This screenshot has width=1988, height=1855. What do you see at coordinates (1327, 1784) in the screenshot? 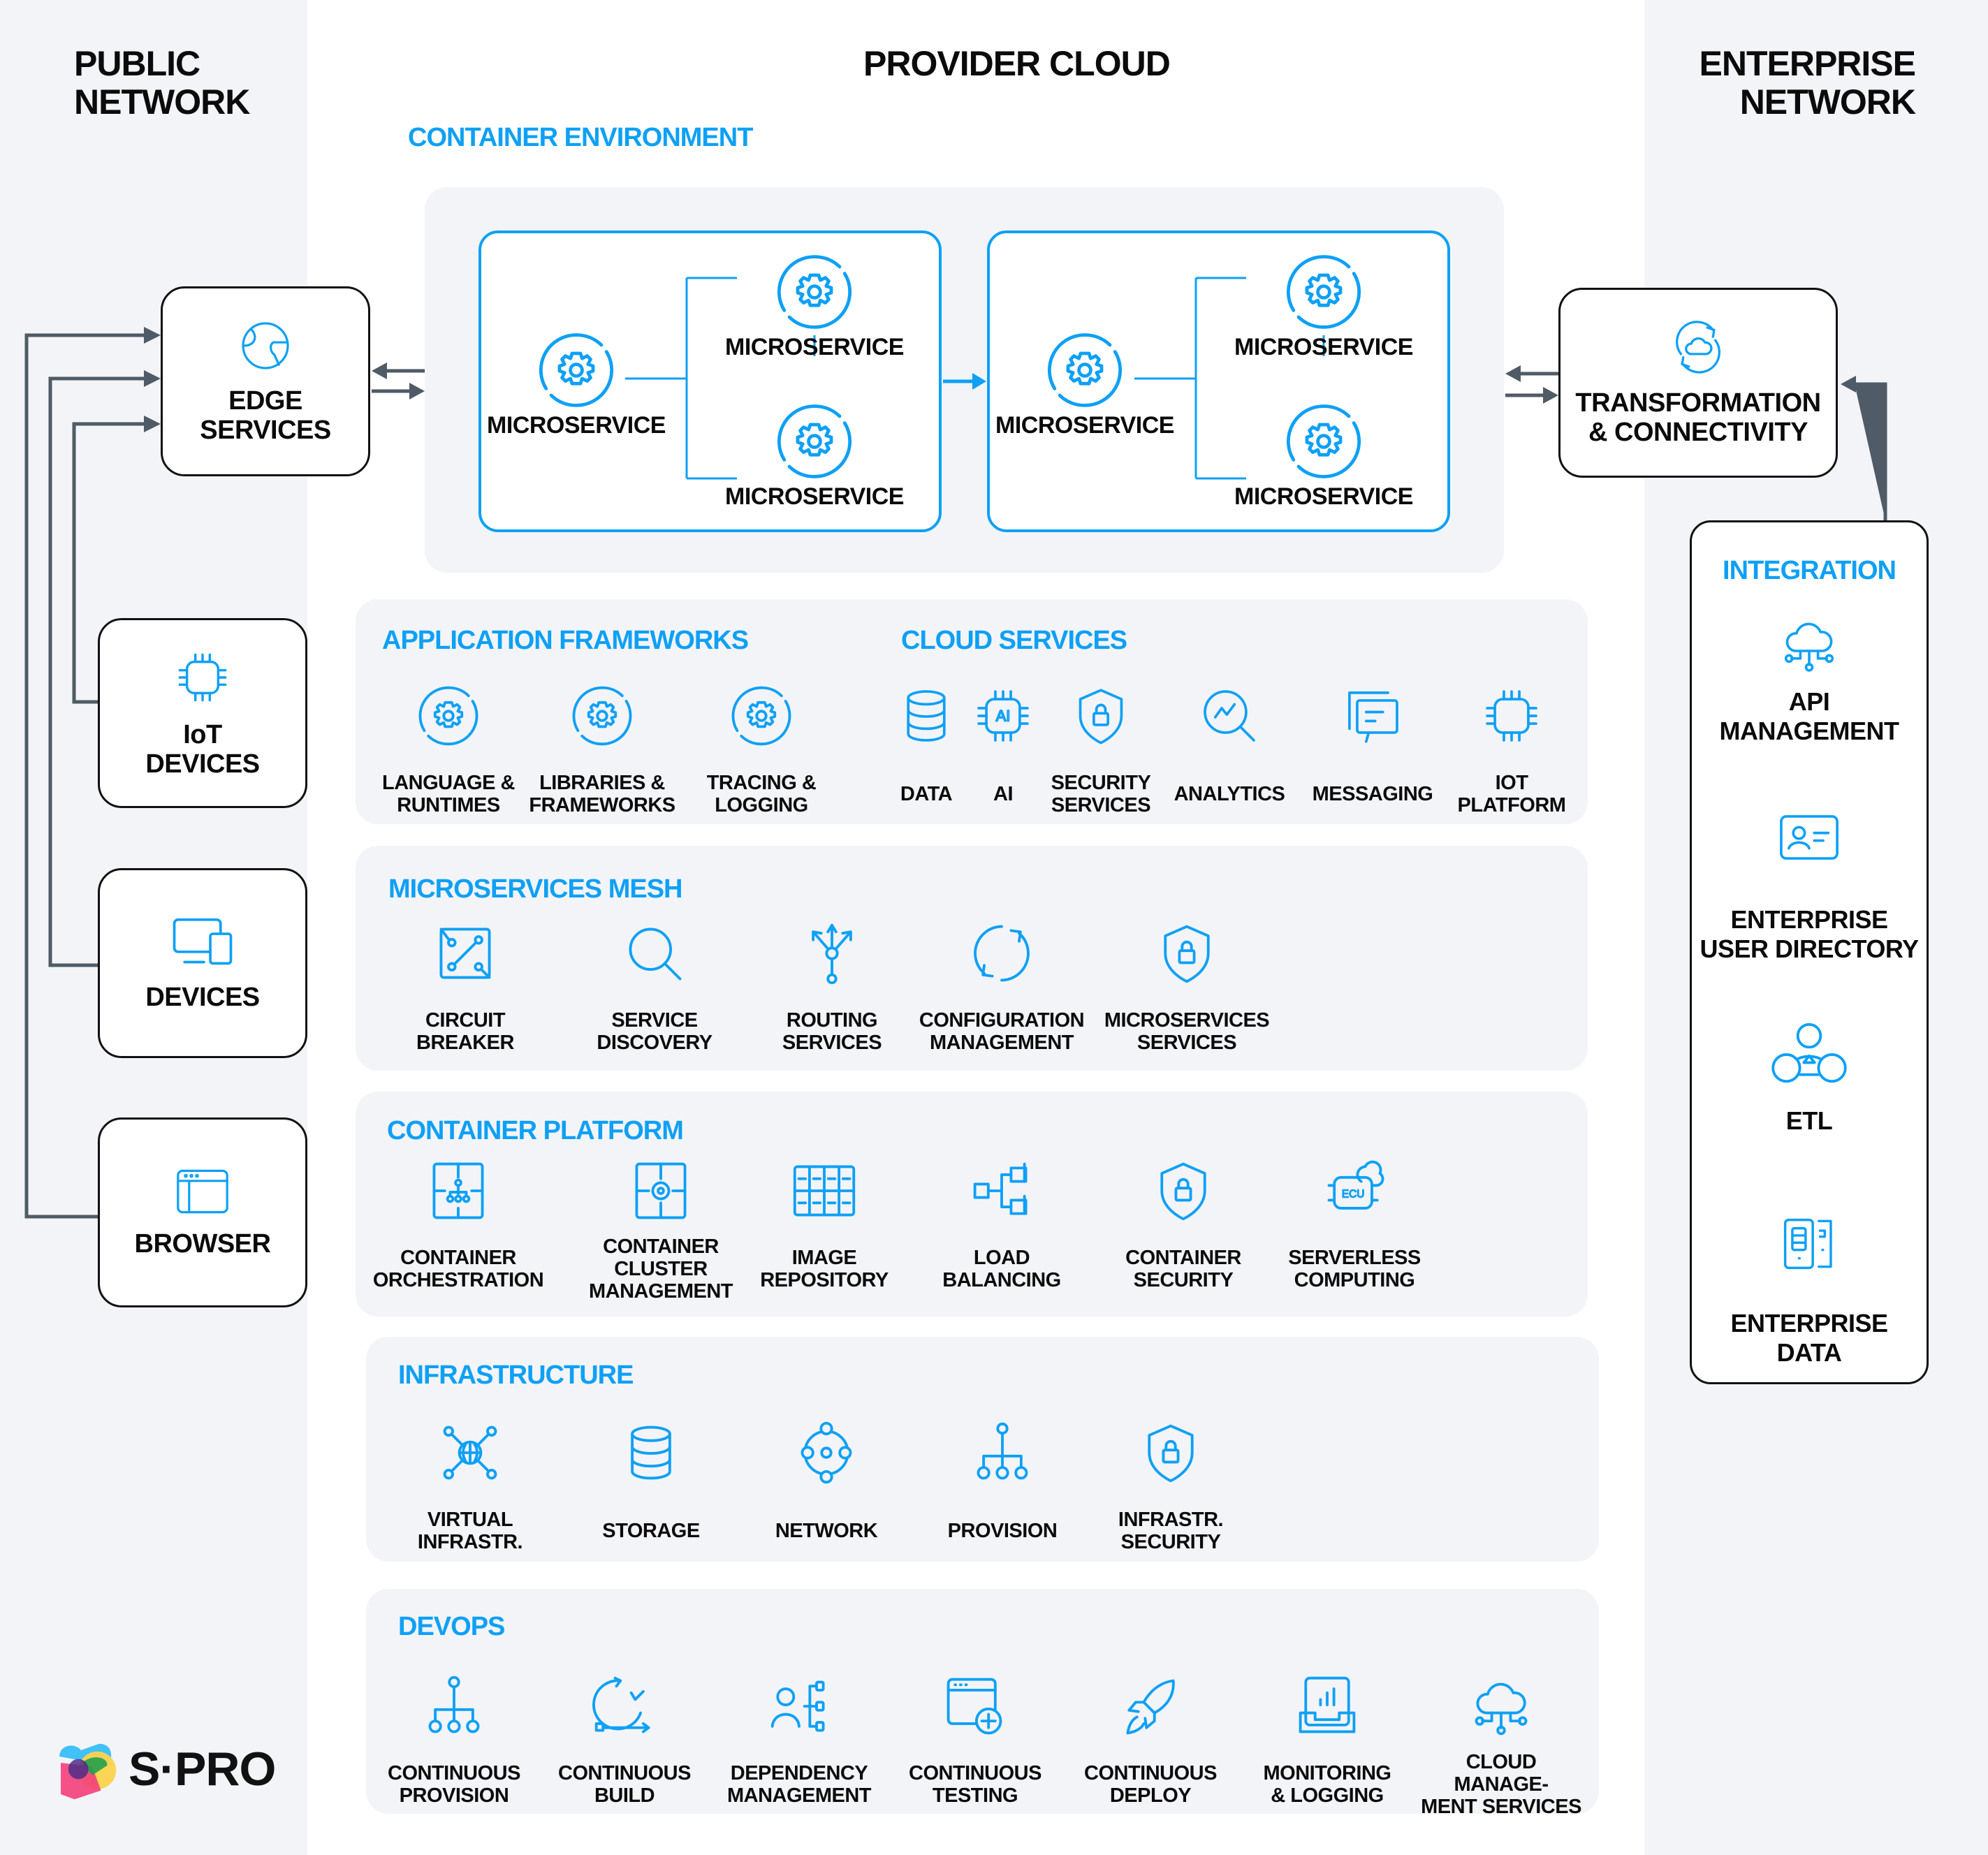
I see `service-item-label: MONITORING & LOGGING` at bounding box center [1327, 1784].